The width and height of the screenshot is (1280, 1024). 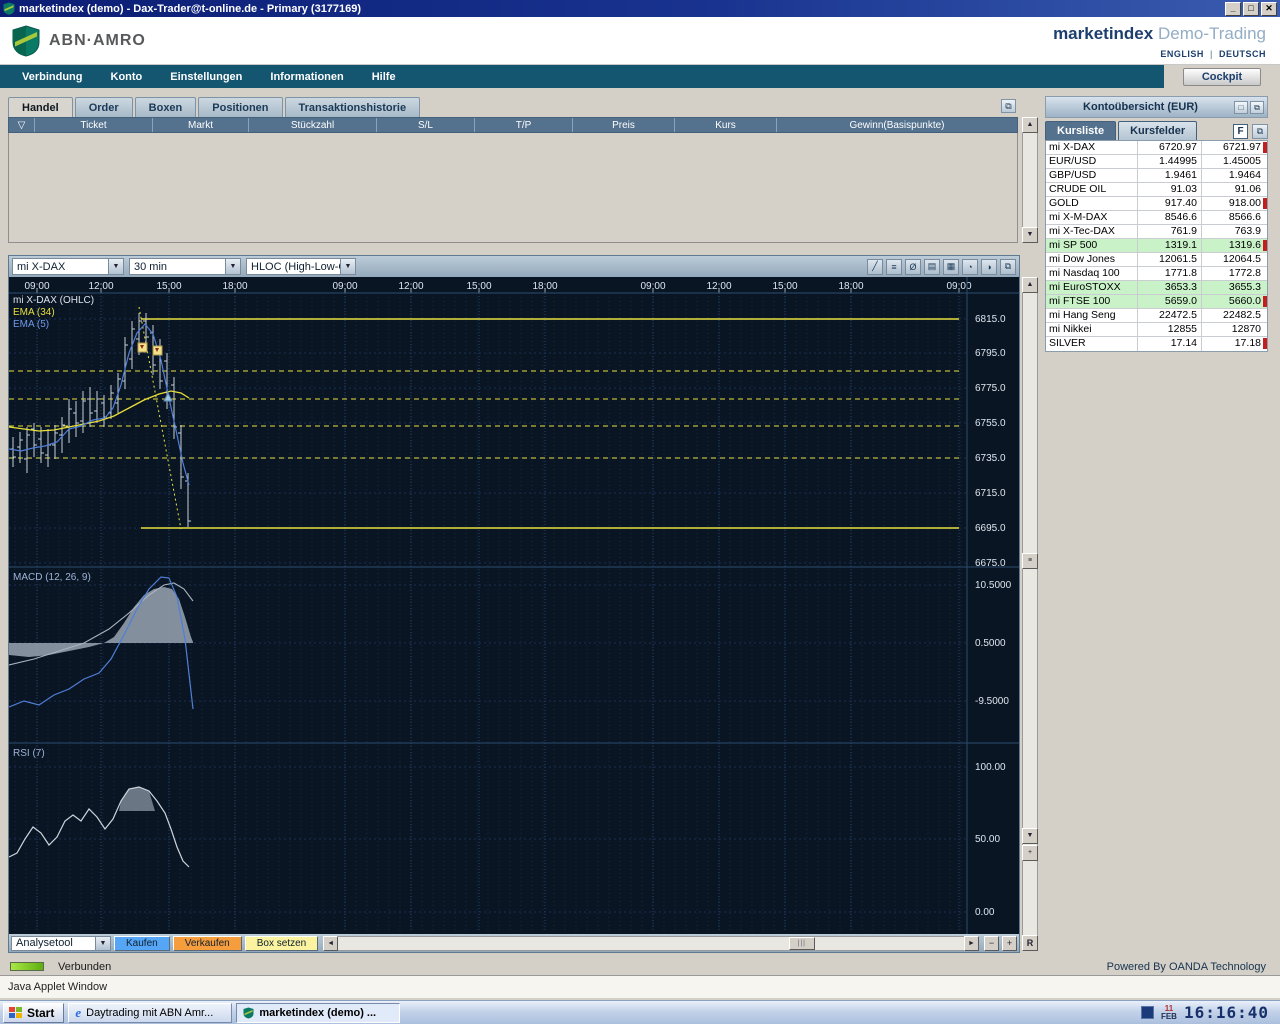 I want to click on sidebar-detach-icon: ⧉, so click(x=1260, y=131).